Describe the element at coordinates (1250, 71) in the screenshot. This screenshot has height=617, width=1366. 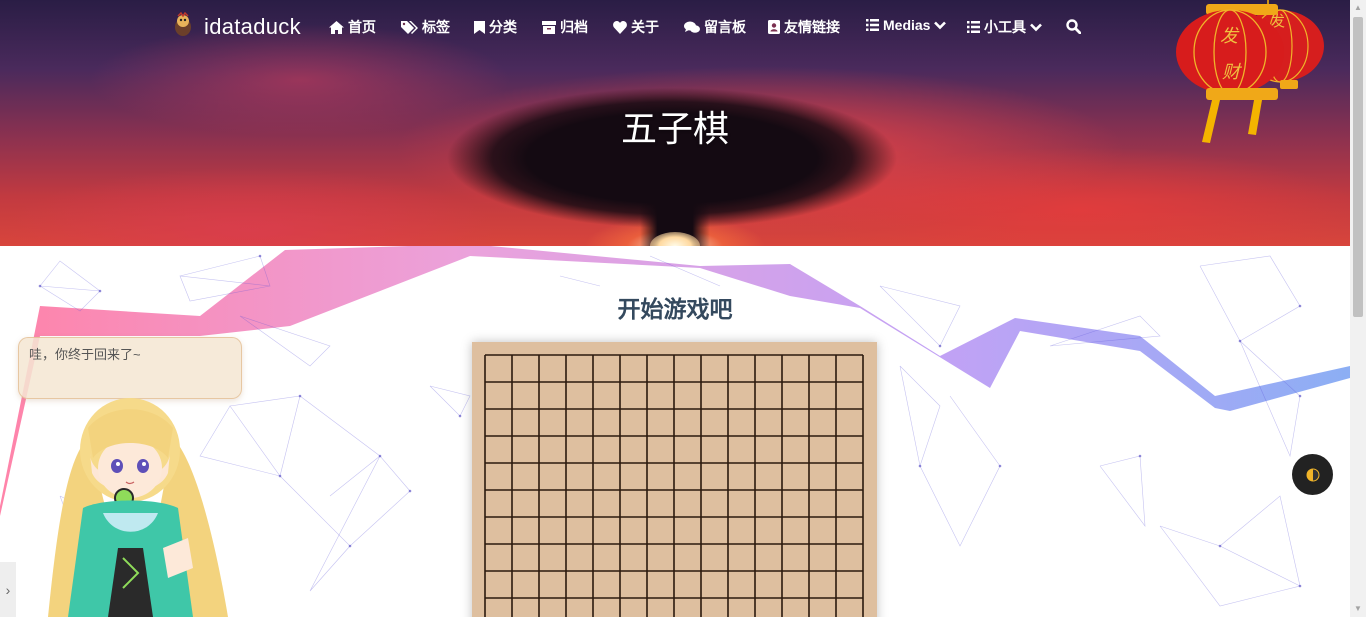
I see `lantern-decoration: 发 发 财` at that location.